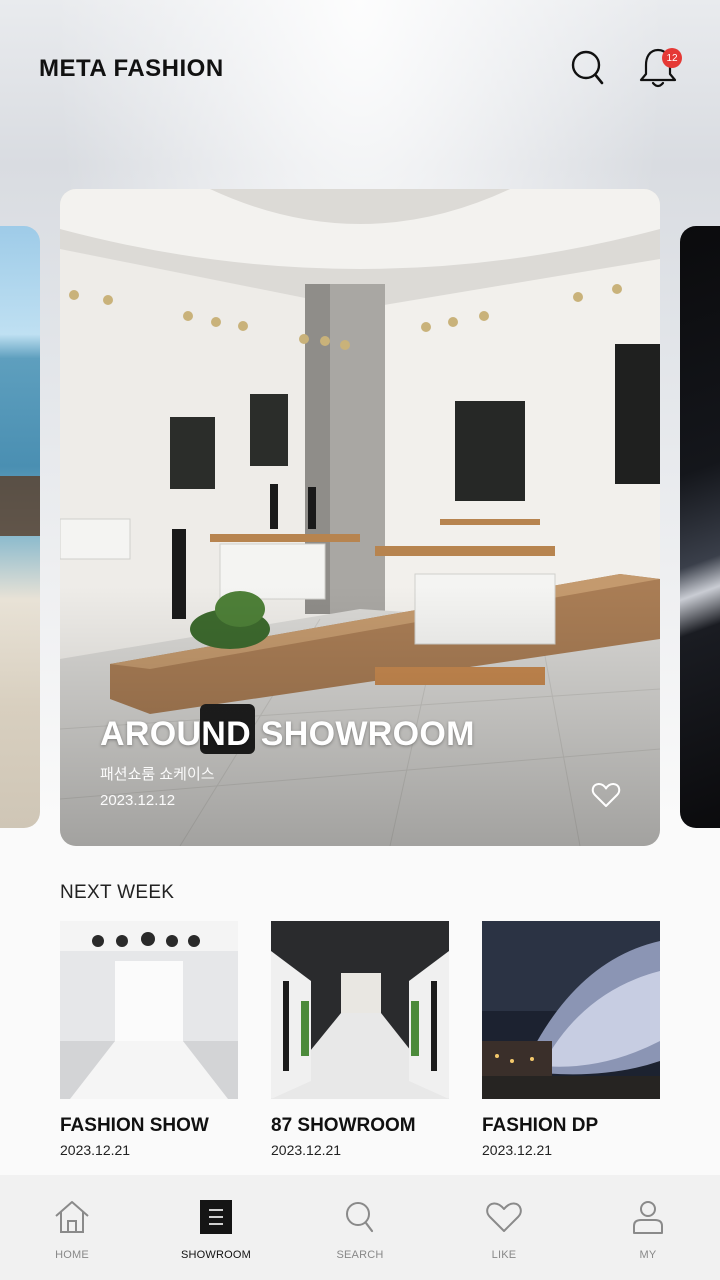 Image resolution: width=720 pixels, height=1280 pixels. I want to click on showroom-icon, so click(216, 1217).